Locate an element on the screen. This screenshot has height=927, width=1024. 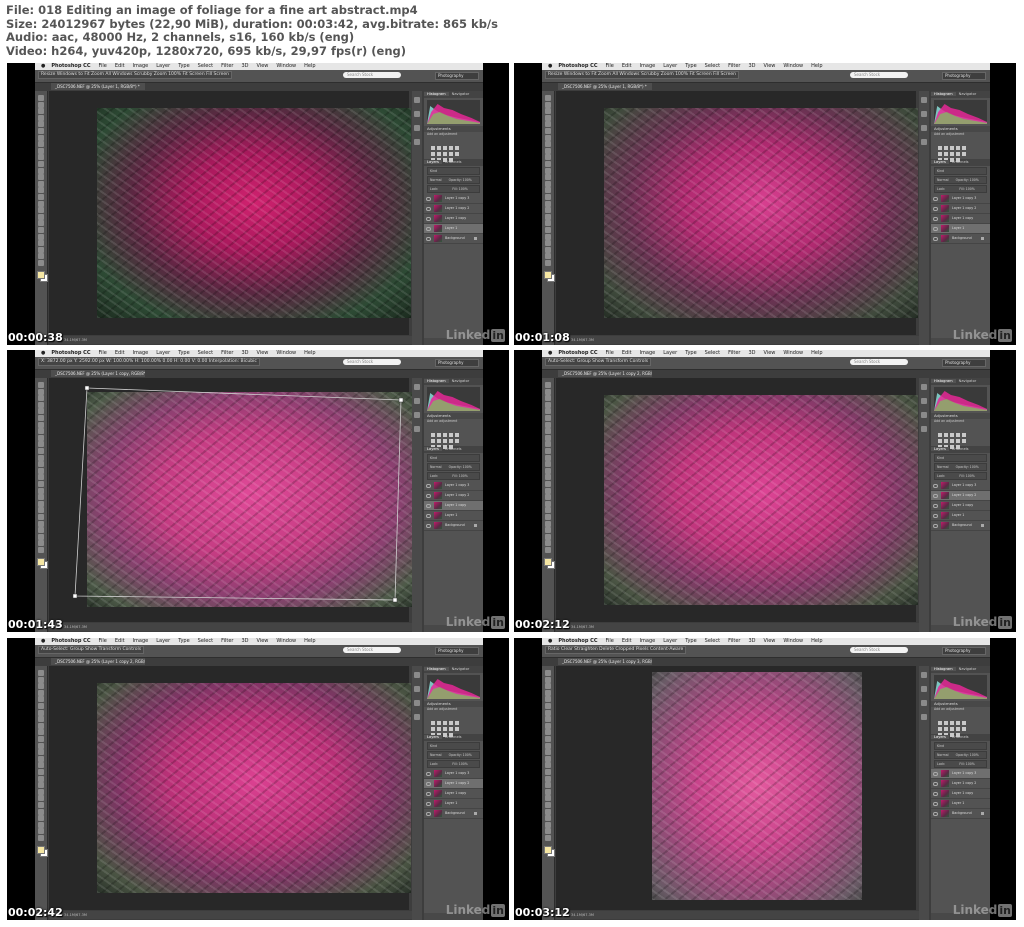
search-stock-input: Search Stock is located at coordinates (879, 650).